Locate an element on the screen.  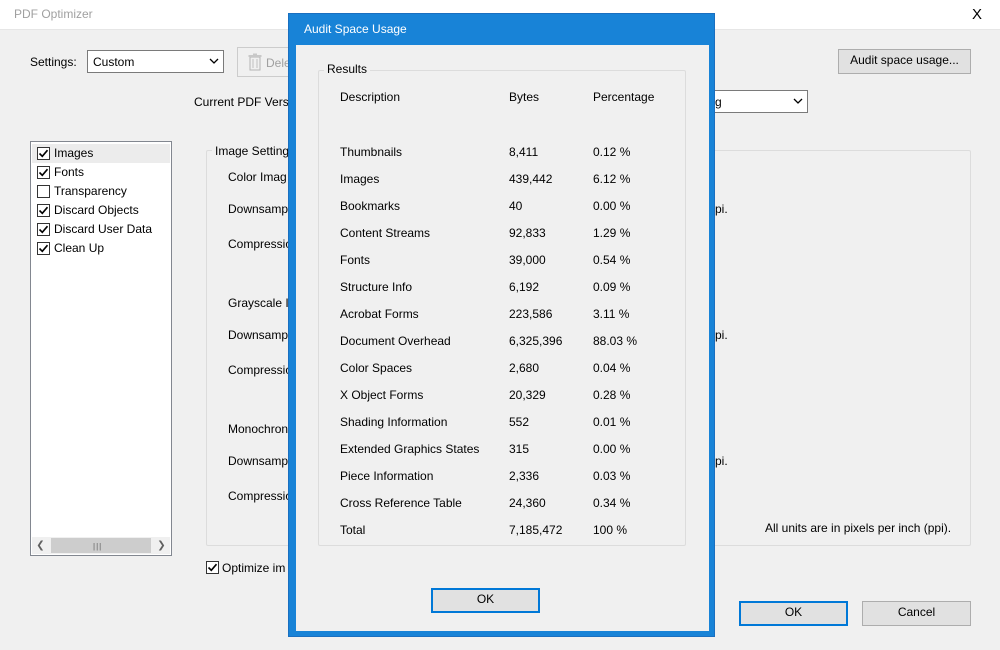
horizontal-scrollbar: ❮ ||| ❯ is located at coordinates (101, 545).